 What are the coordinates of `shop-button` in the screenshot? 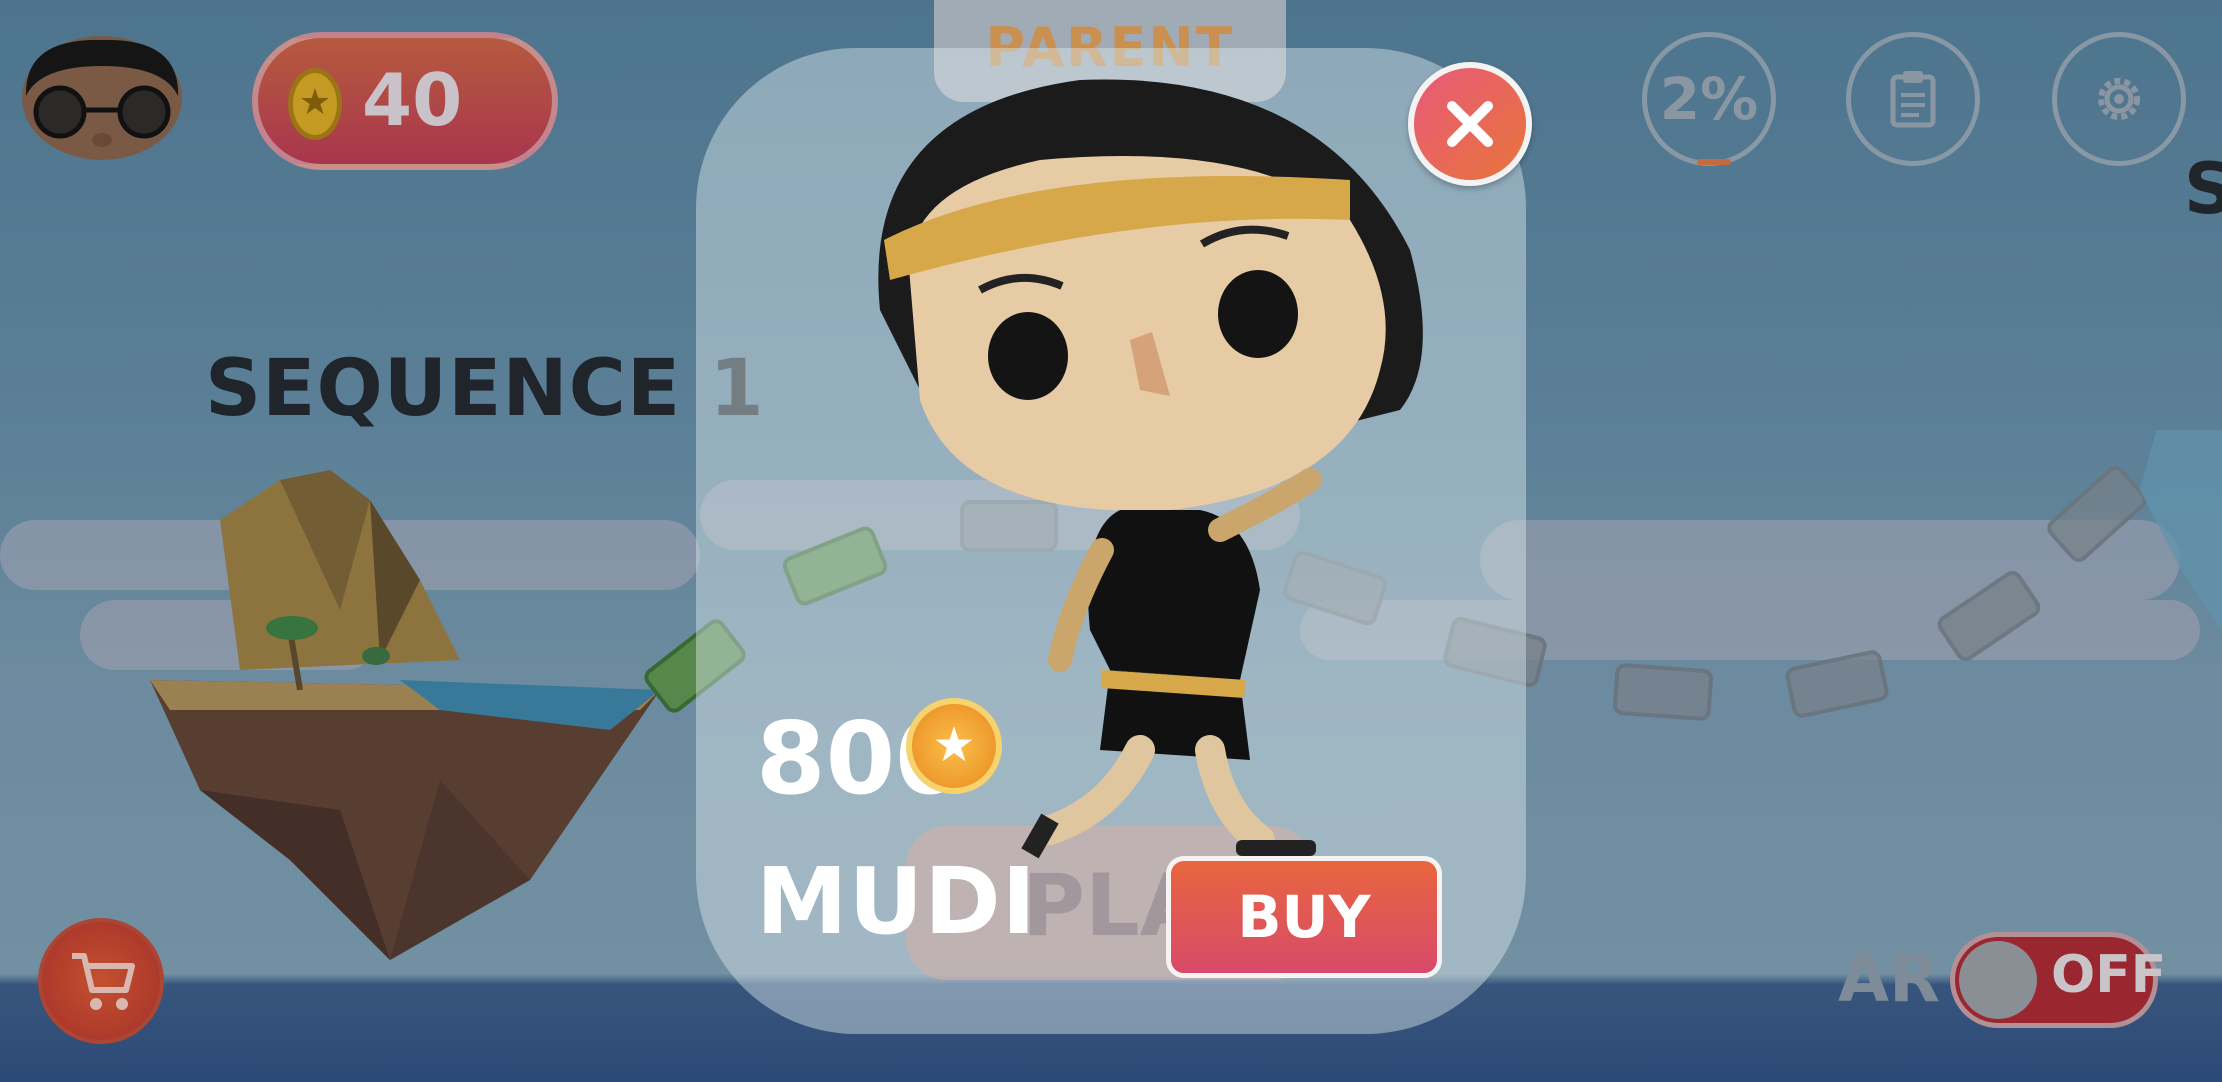 It's located at (101, 981).